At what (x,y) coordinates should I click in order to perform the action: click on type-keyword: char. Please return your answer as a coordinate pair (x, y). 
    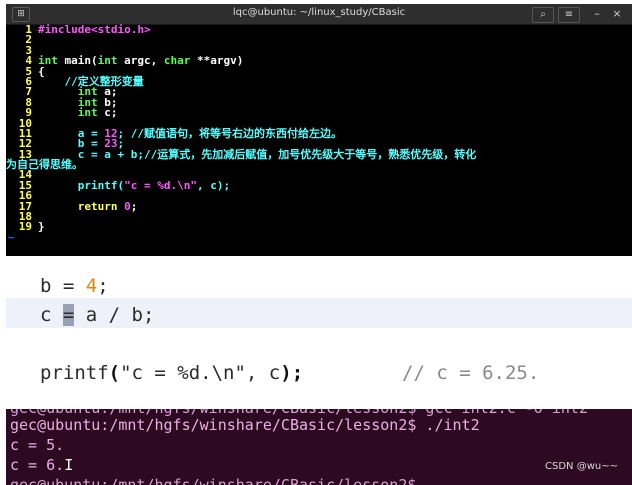
    Looking at the image, I should click on (177, 61).